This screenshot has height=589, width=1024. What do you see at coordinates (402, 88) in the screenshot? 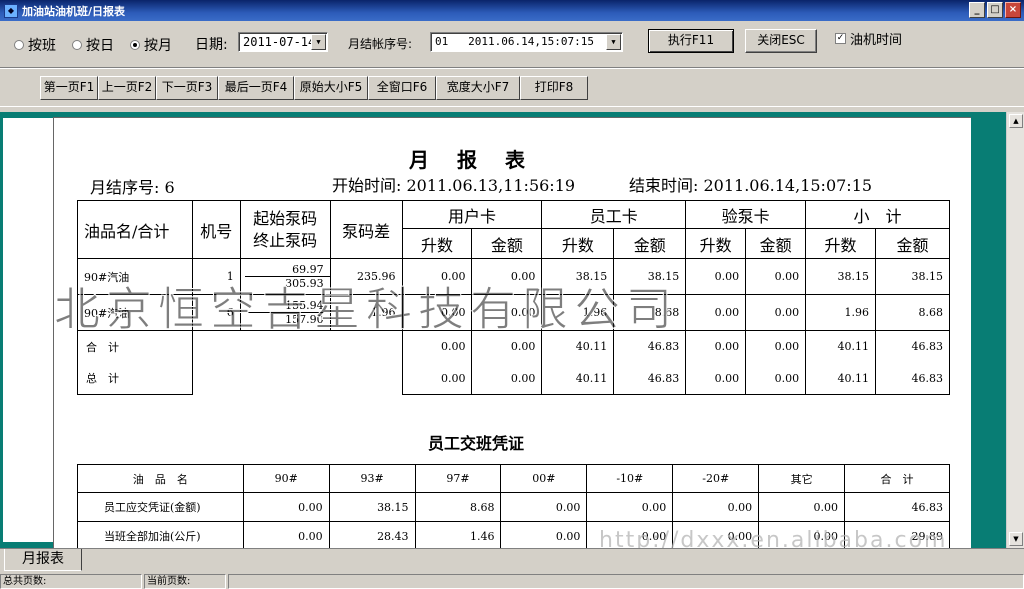
I see `full-window-button: 全窗口F6` at bounding box center [402, 88].